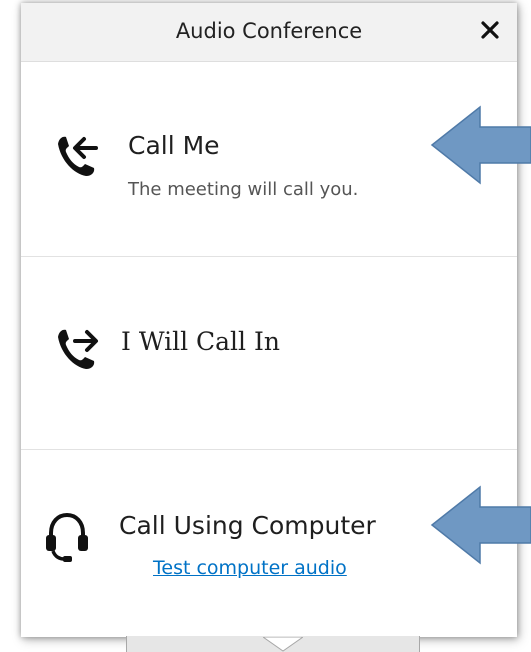 The width and height of the screenshot is (531, 652). I want to click on call-me-subtitle: The meeting will call you., so click(243, 189).